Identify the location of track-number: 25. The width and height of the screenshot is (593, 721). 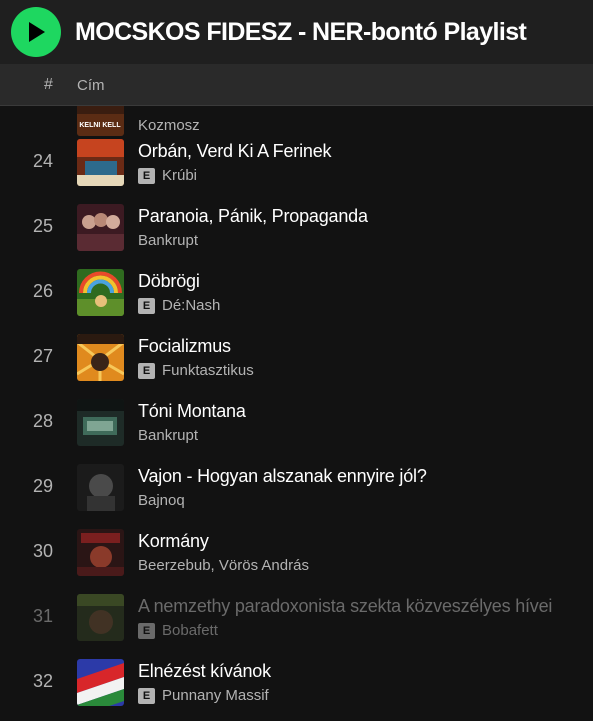
(43, 226).